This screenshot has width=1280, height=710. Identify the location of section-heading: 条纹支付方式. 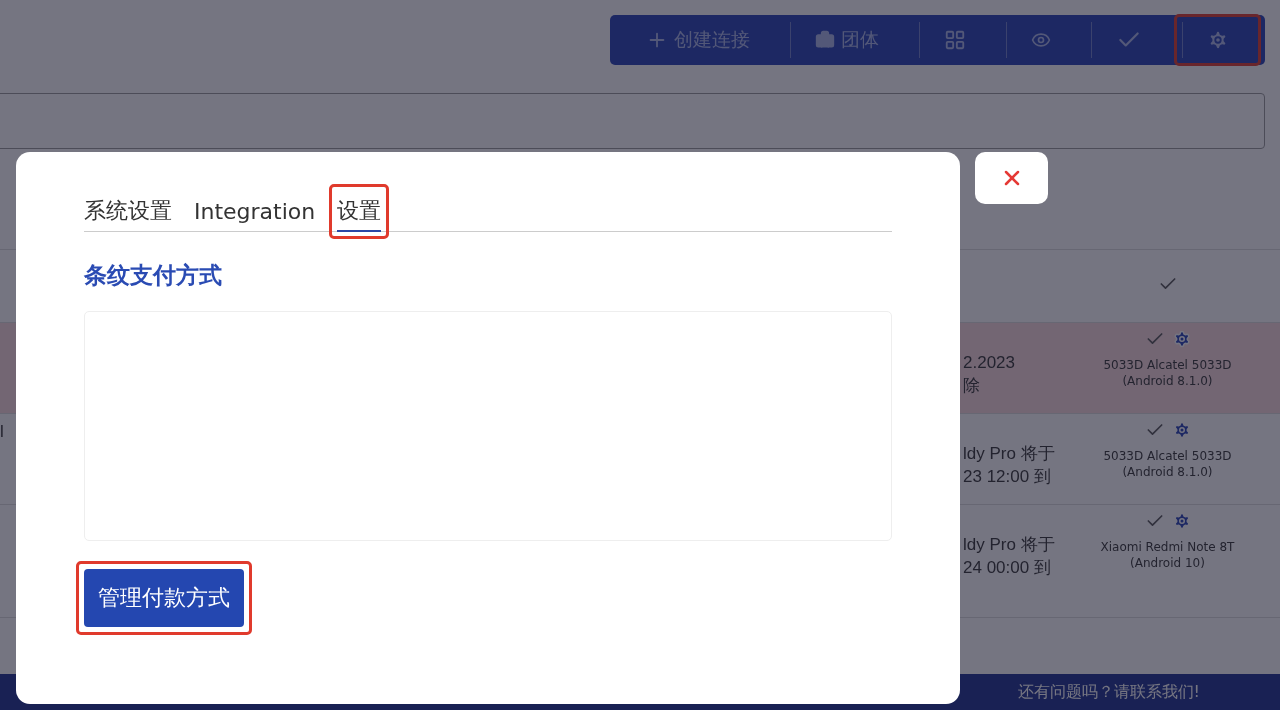
(153, 275).